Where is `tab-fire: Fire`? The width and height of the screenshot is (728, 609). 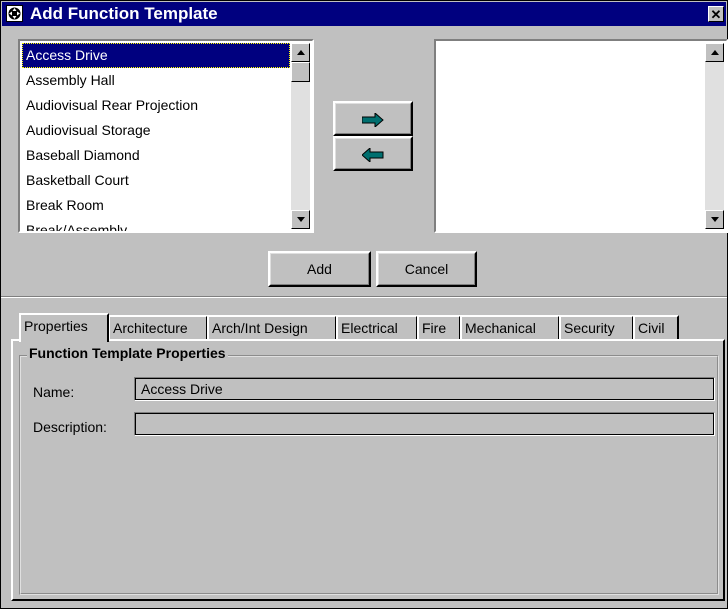 tab-fire: Fire is located at coordinates (439, 327).